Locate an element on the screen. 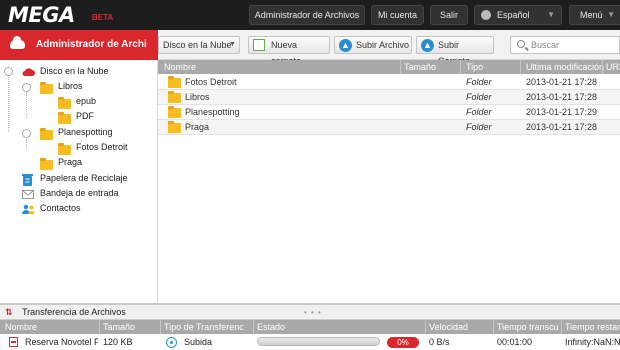 This screenshot has width=620, height=350. sidebar-item-label: Contactos is located at coordinates (60, 208).